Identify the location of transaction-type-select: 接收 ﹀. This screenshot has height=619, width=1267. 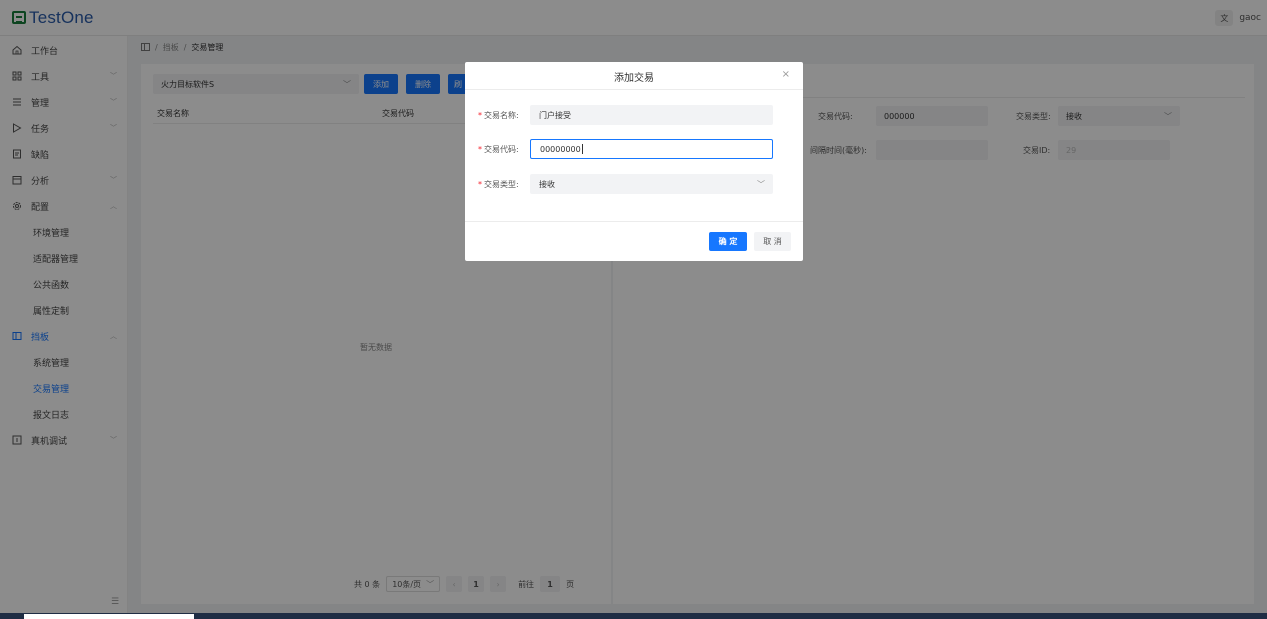
(651, 184).